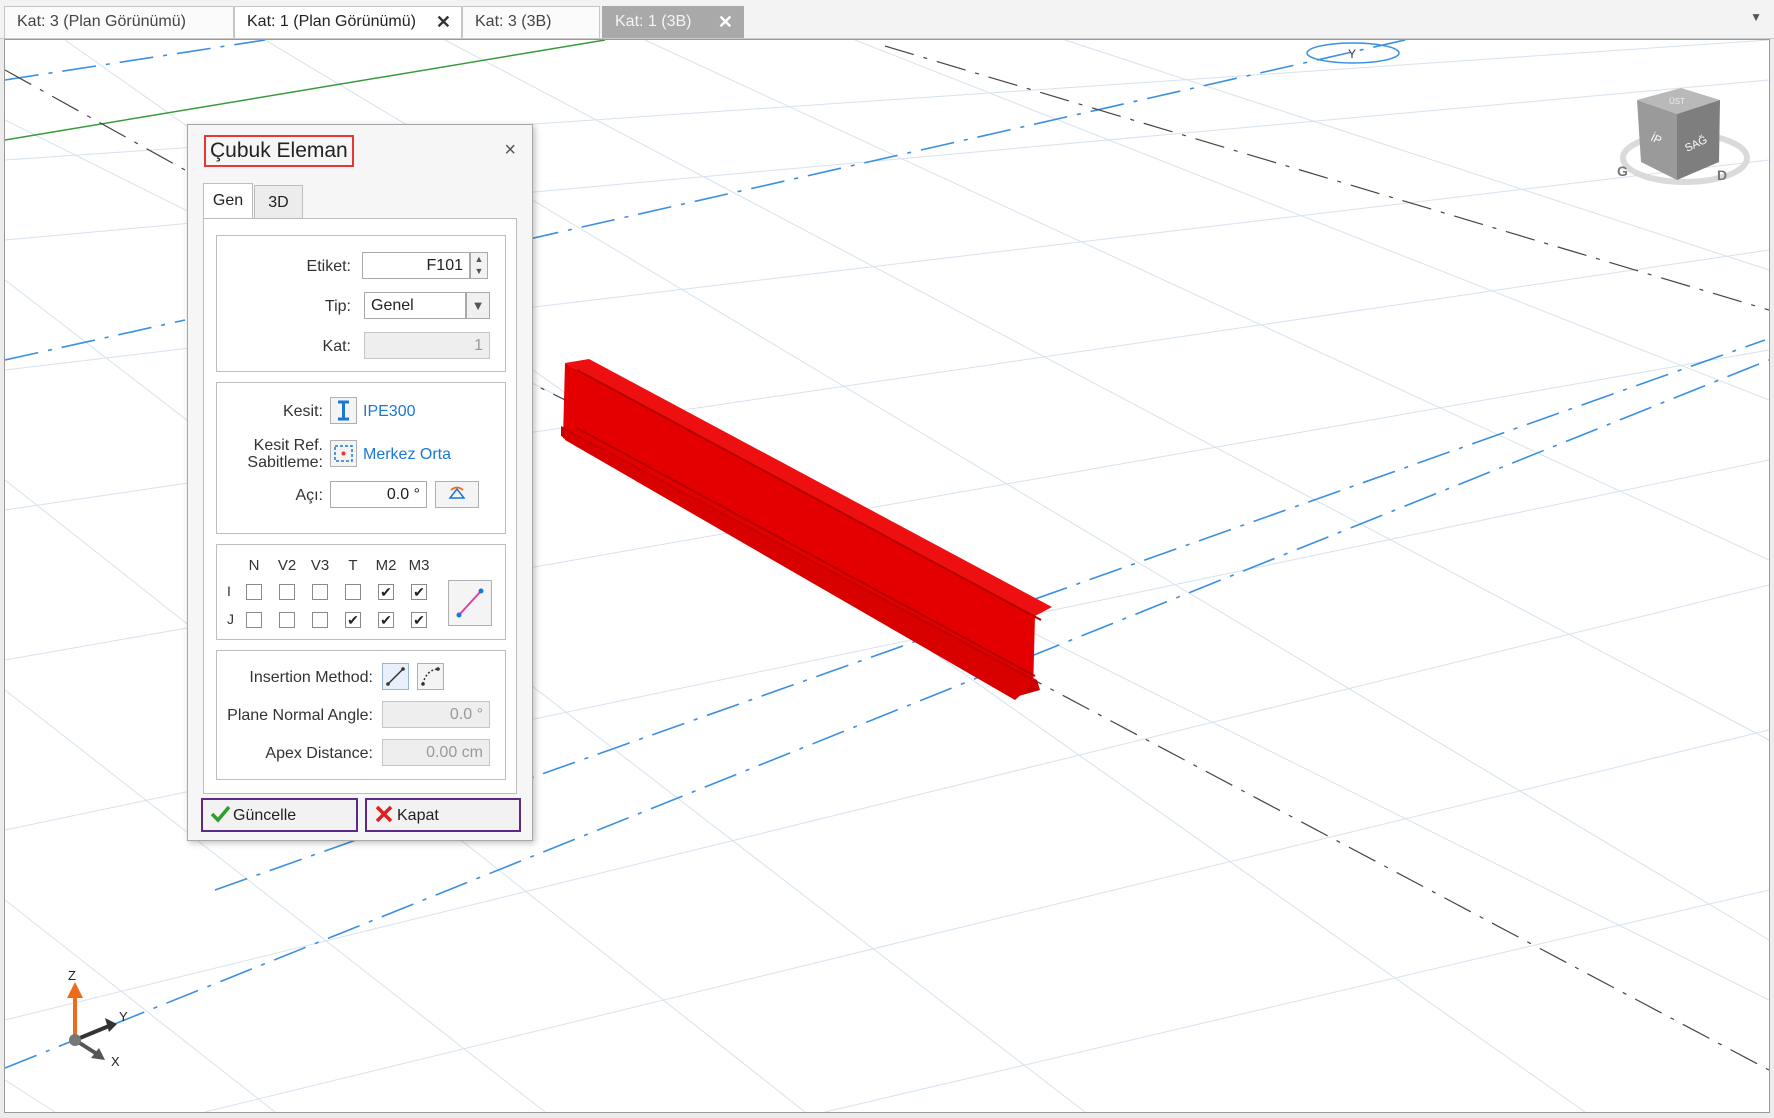 The height and width of the screenshot is (1118, 1774). I want to click on north-marker-label: Y, so click(1352, 54).